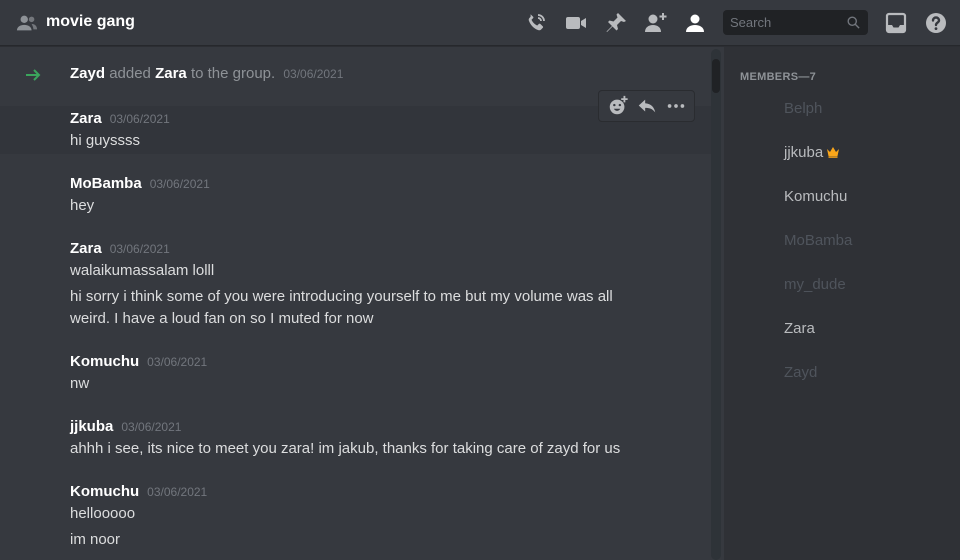 This screenshot has width=960, height=560. Describe the element at coordinates (853, 22) in the screenshot. I see `search-icon` at that location.